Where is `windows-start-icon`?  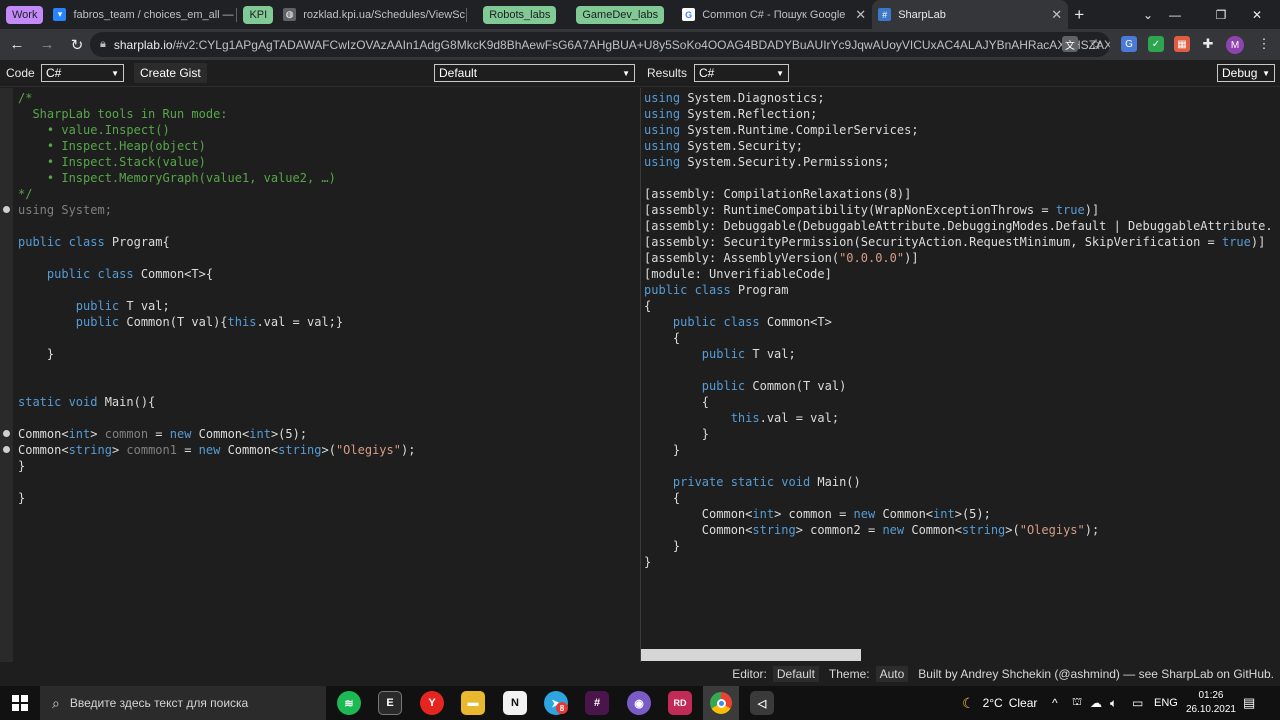 windows-start-icon is located at coordinates (20, 703).